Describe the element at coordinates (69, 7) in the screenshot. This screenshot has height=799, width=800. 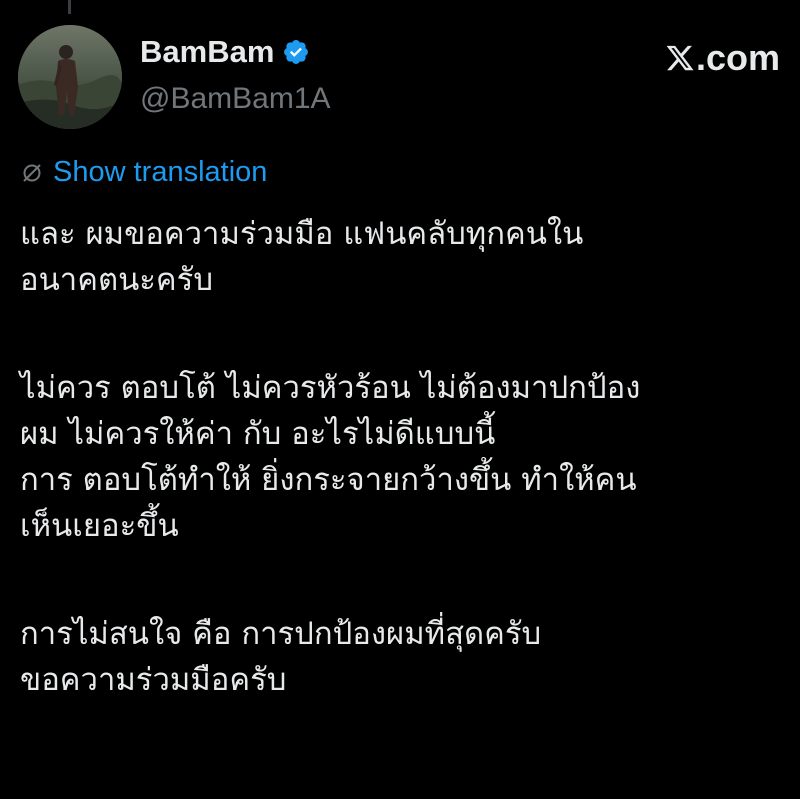
I see `thread-connector-line` at that location.